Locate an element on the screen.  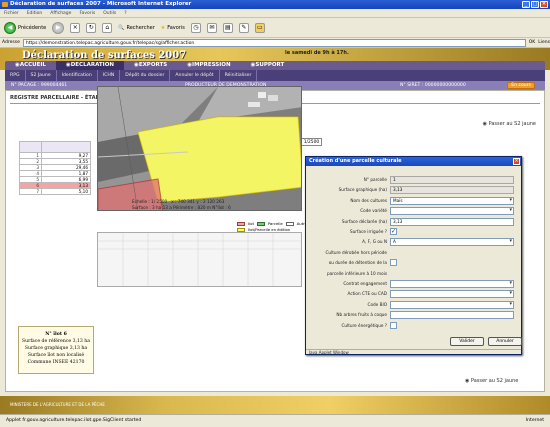
scale-select: 1/2500 is located at coordinates (311, 142).